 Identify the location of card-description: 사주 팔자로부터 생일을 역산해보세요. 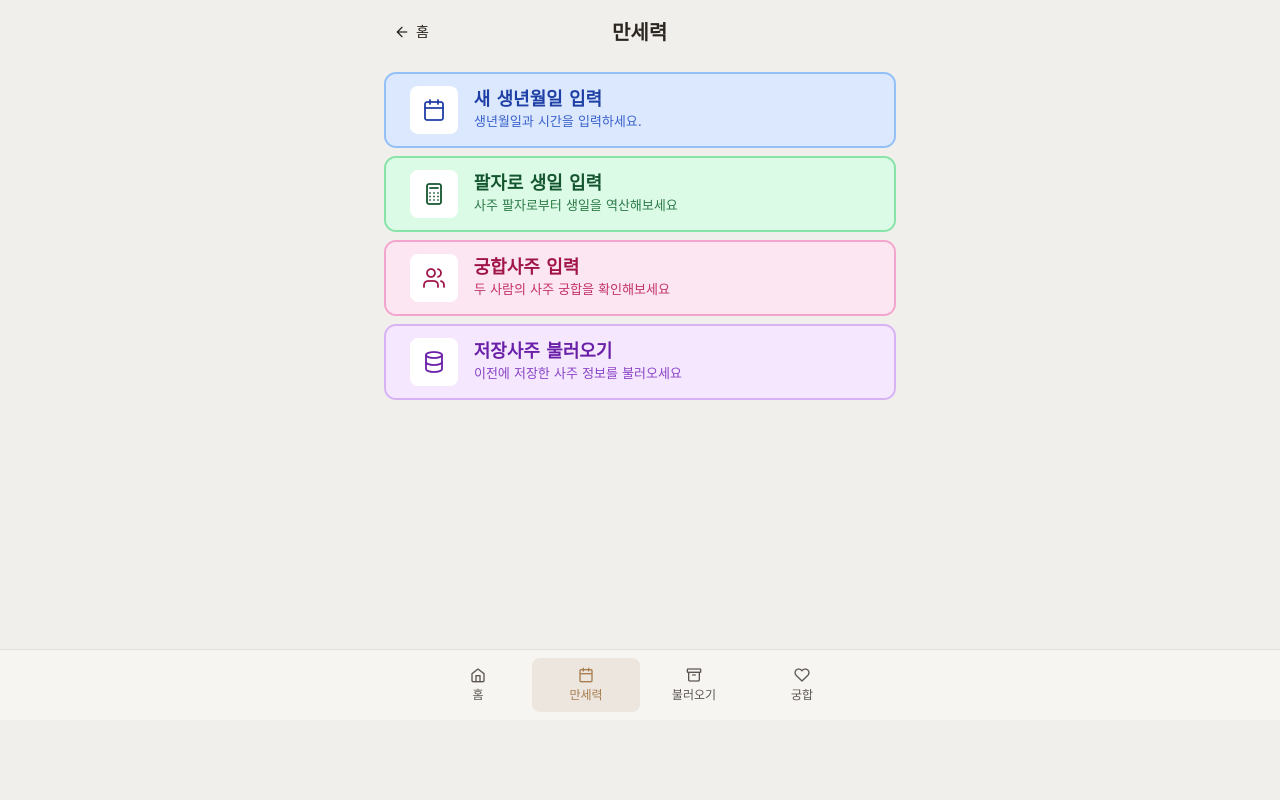
(576, 206).